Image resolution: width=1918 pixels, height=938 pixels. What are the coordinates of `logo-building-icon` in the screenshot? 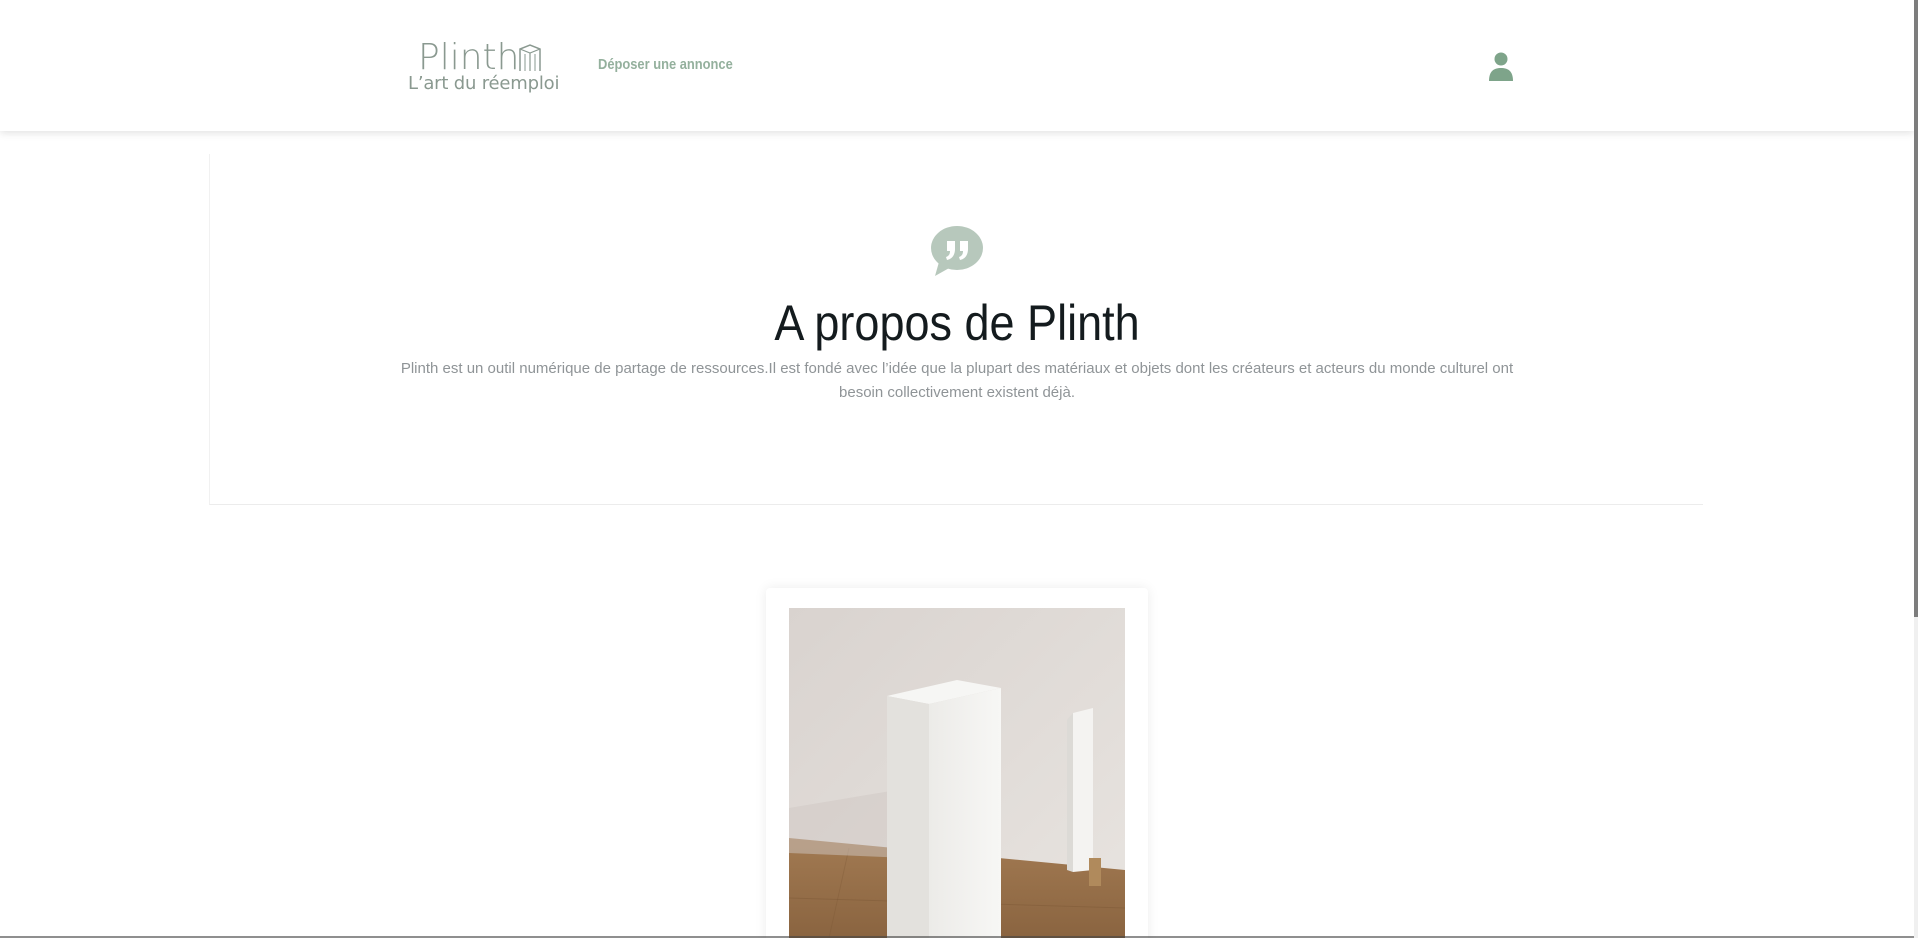 It's located at (530, 58).